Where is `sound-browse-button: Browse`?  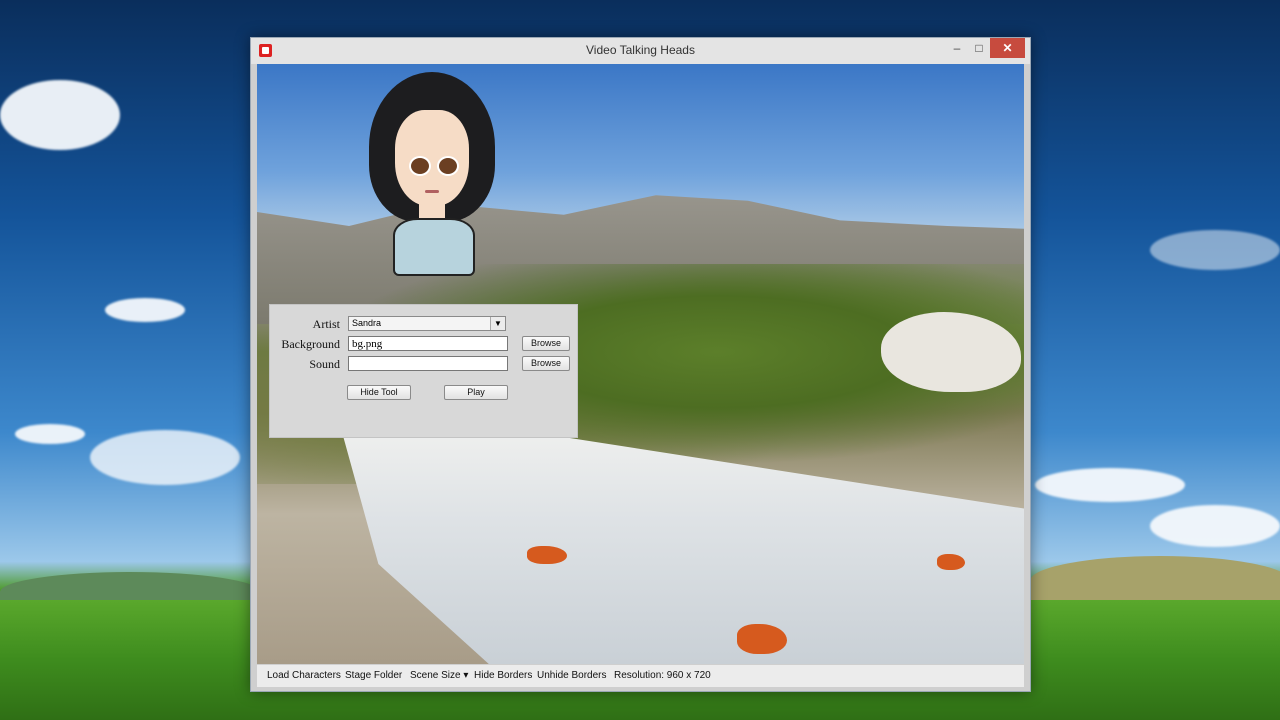
sound-browse-button: Browse is located at coordinates (546, 363).